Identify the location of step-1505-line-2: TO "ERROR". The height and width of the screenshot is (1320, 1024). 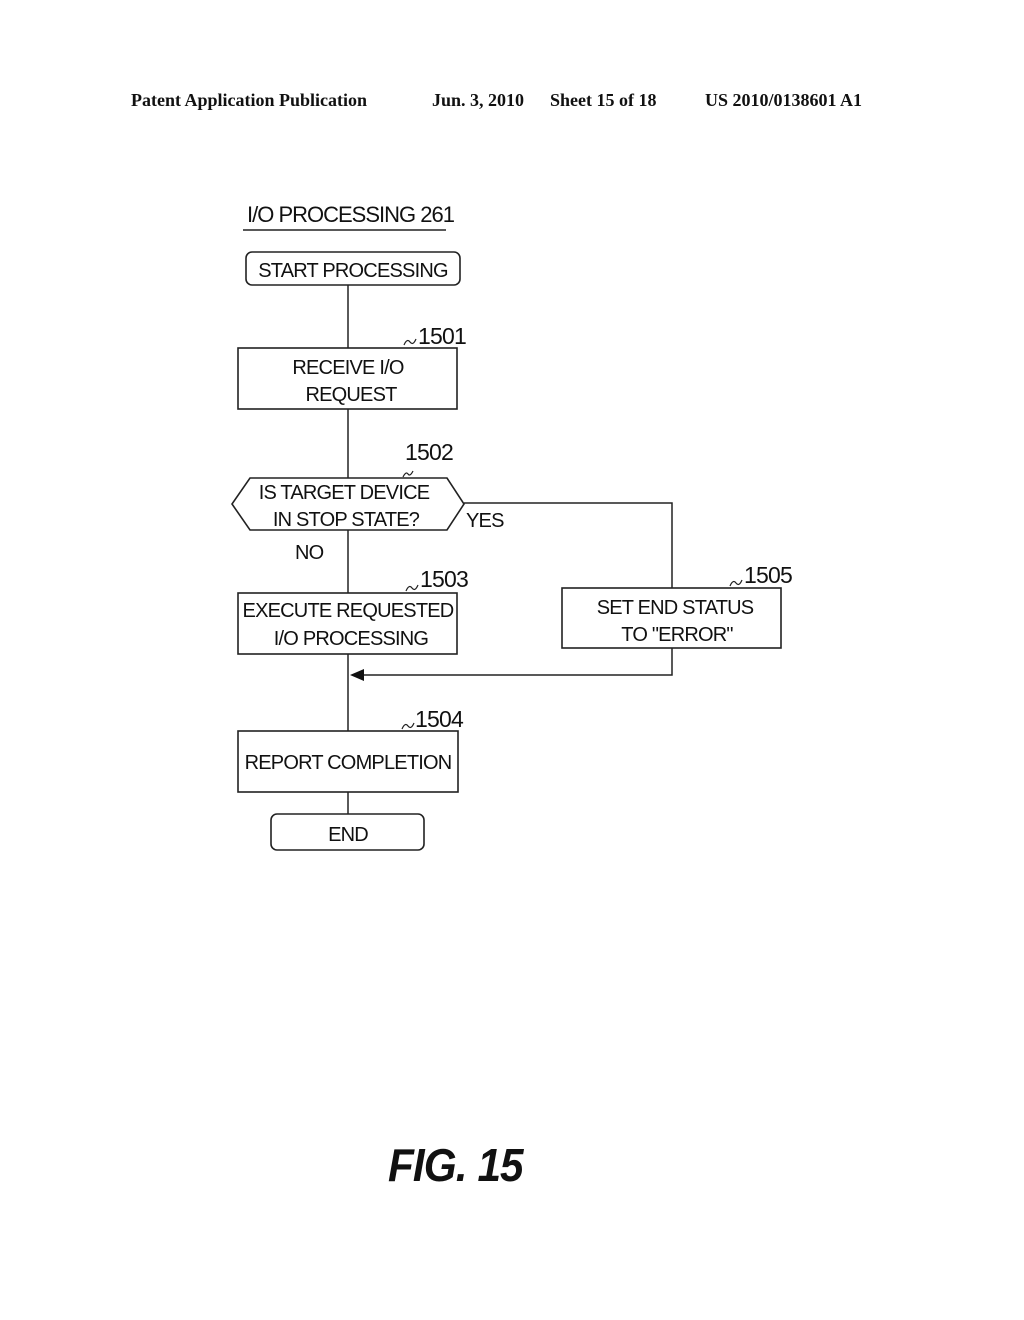
(677, 635).